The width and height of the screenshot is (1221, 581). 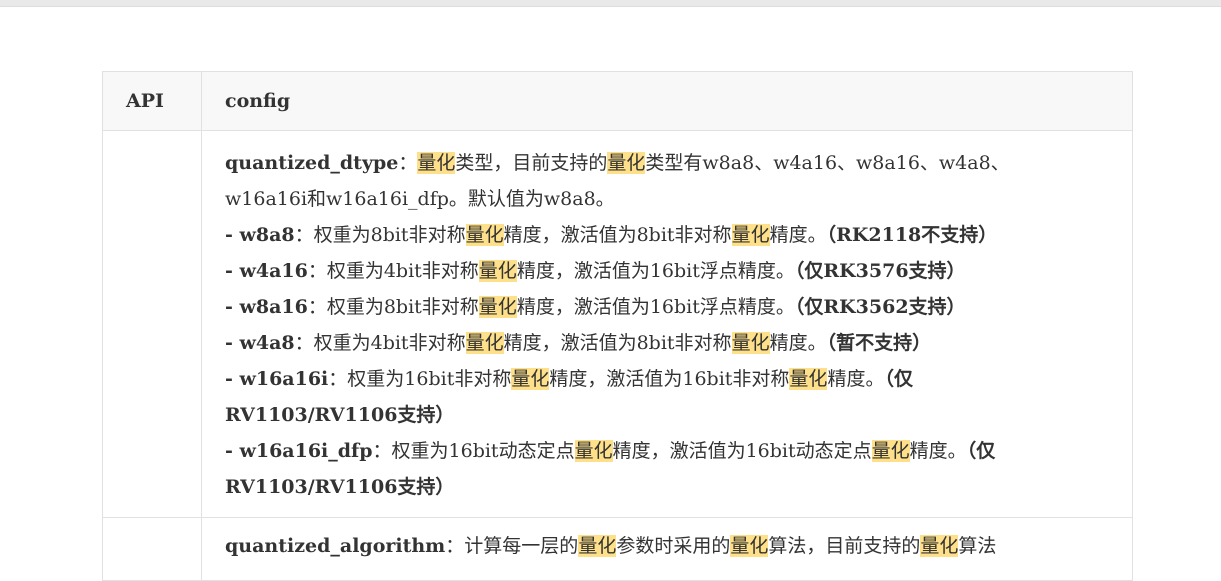 What do you see at coordinates (977, 546) in the screenshot?
I see `config-text: 算法` at bounding box center [977, 546].